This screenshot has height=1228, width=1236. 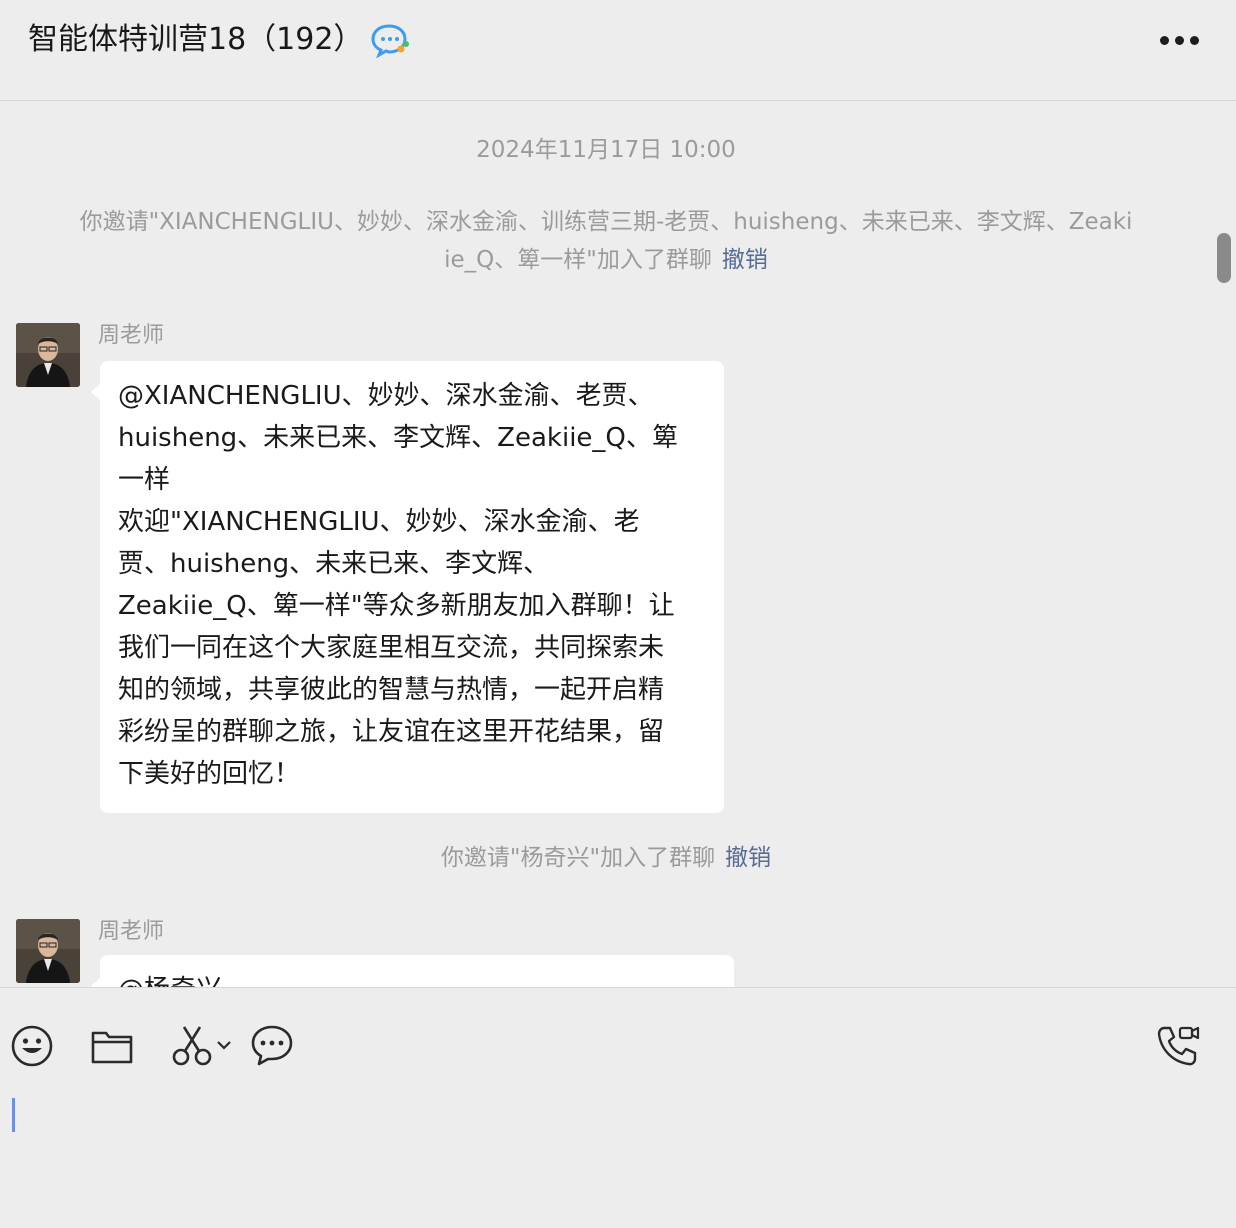 I want to click on message-line: 下美好的回忆！, so click(x=209, y=774).